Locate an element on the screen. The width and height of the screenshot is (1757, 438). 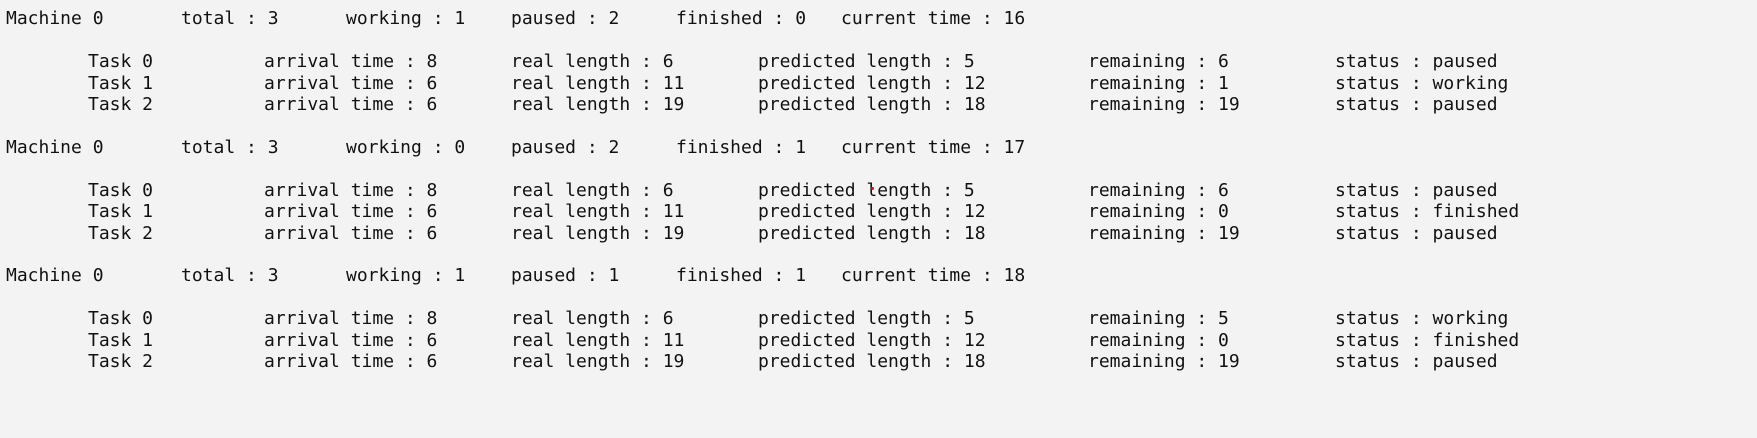
machine-working: working : 0 is located at coordinates (406, 147).